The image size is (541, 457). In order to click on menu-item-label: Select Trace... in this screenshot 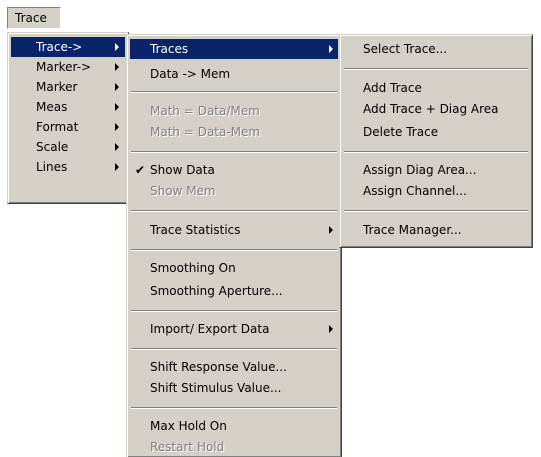, I will do `click(405, 49)`.